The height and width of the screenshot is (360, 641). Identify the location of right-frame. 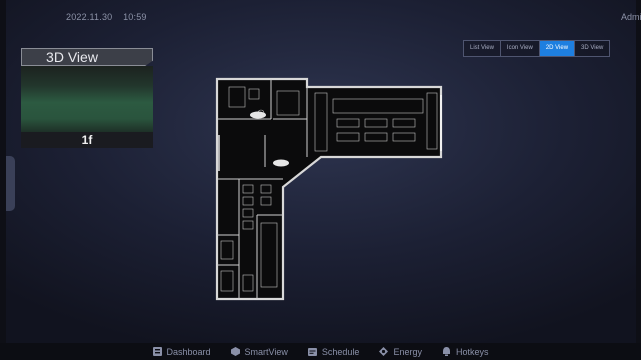
(638, 180).